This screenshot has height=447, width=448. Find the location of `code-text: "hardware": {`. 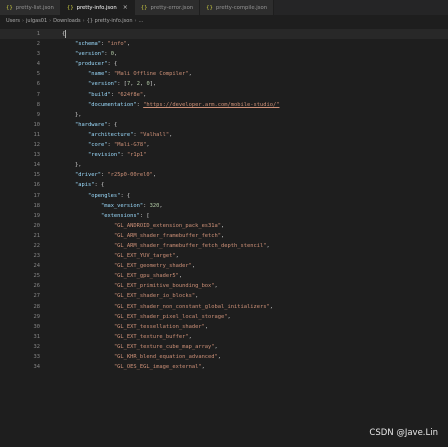

code-text: "hardware": { is located at coordinates (89, 125).